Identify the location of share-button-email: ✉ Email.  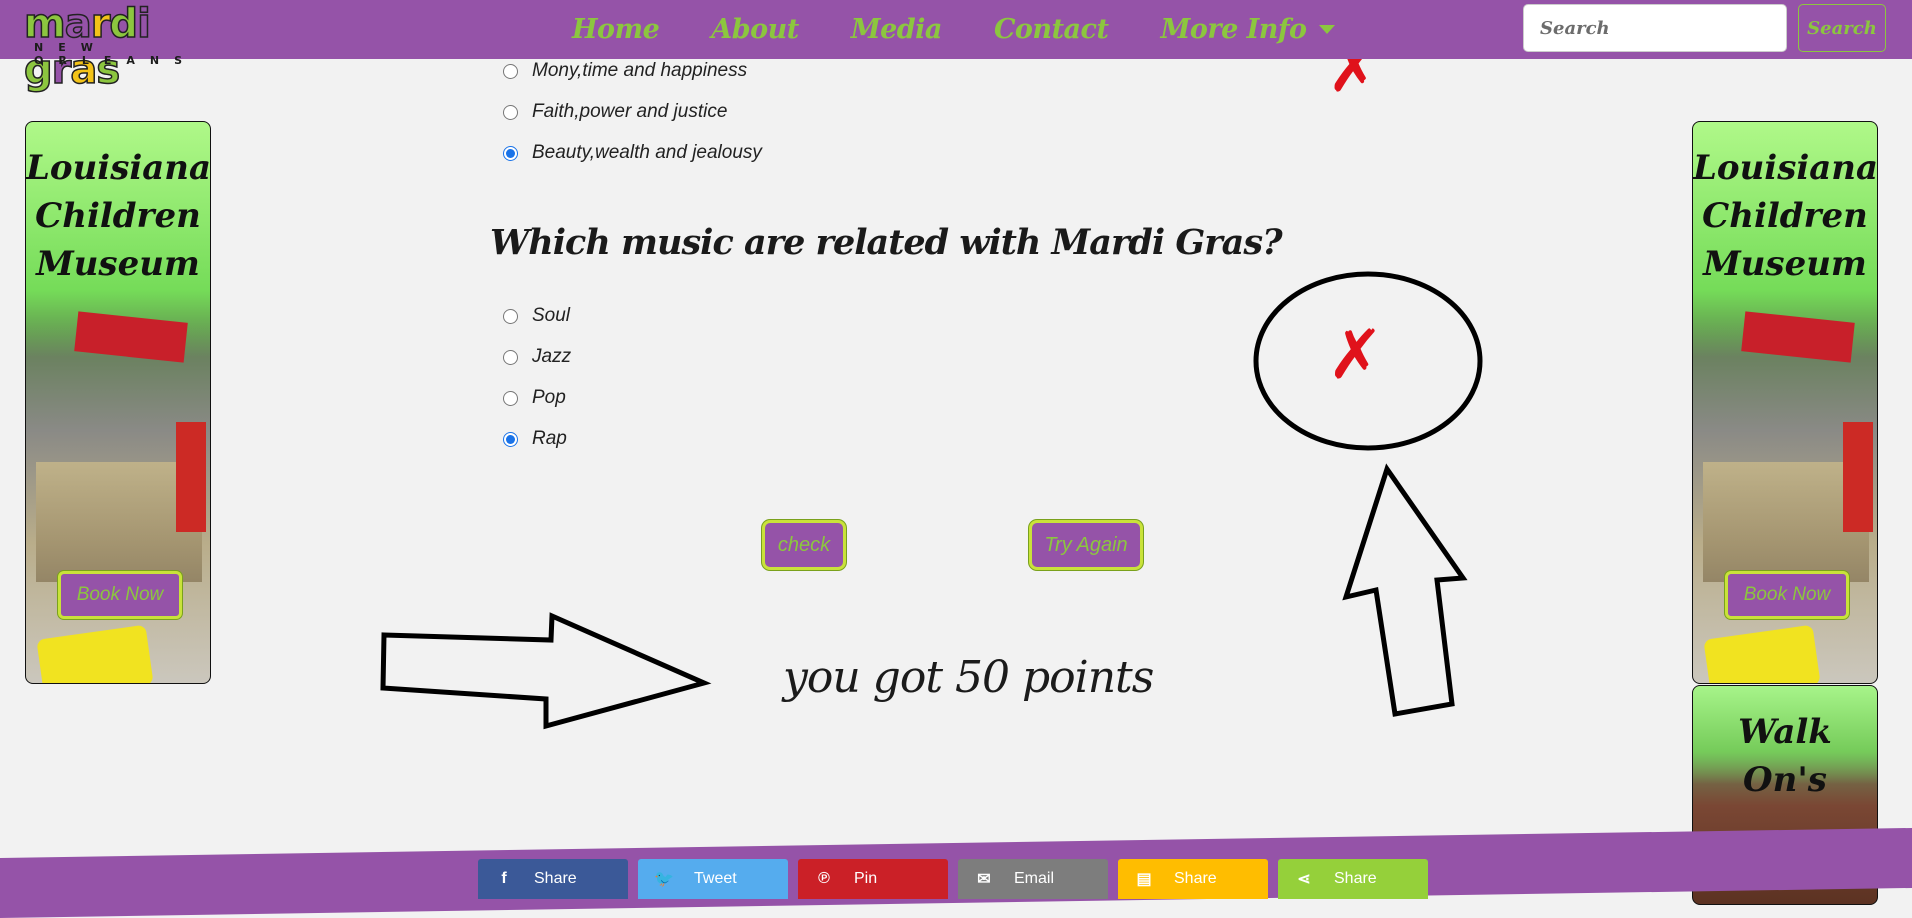
(1033, 879).